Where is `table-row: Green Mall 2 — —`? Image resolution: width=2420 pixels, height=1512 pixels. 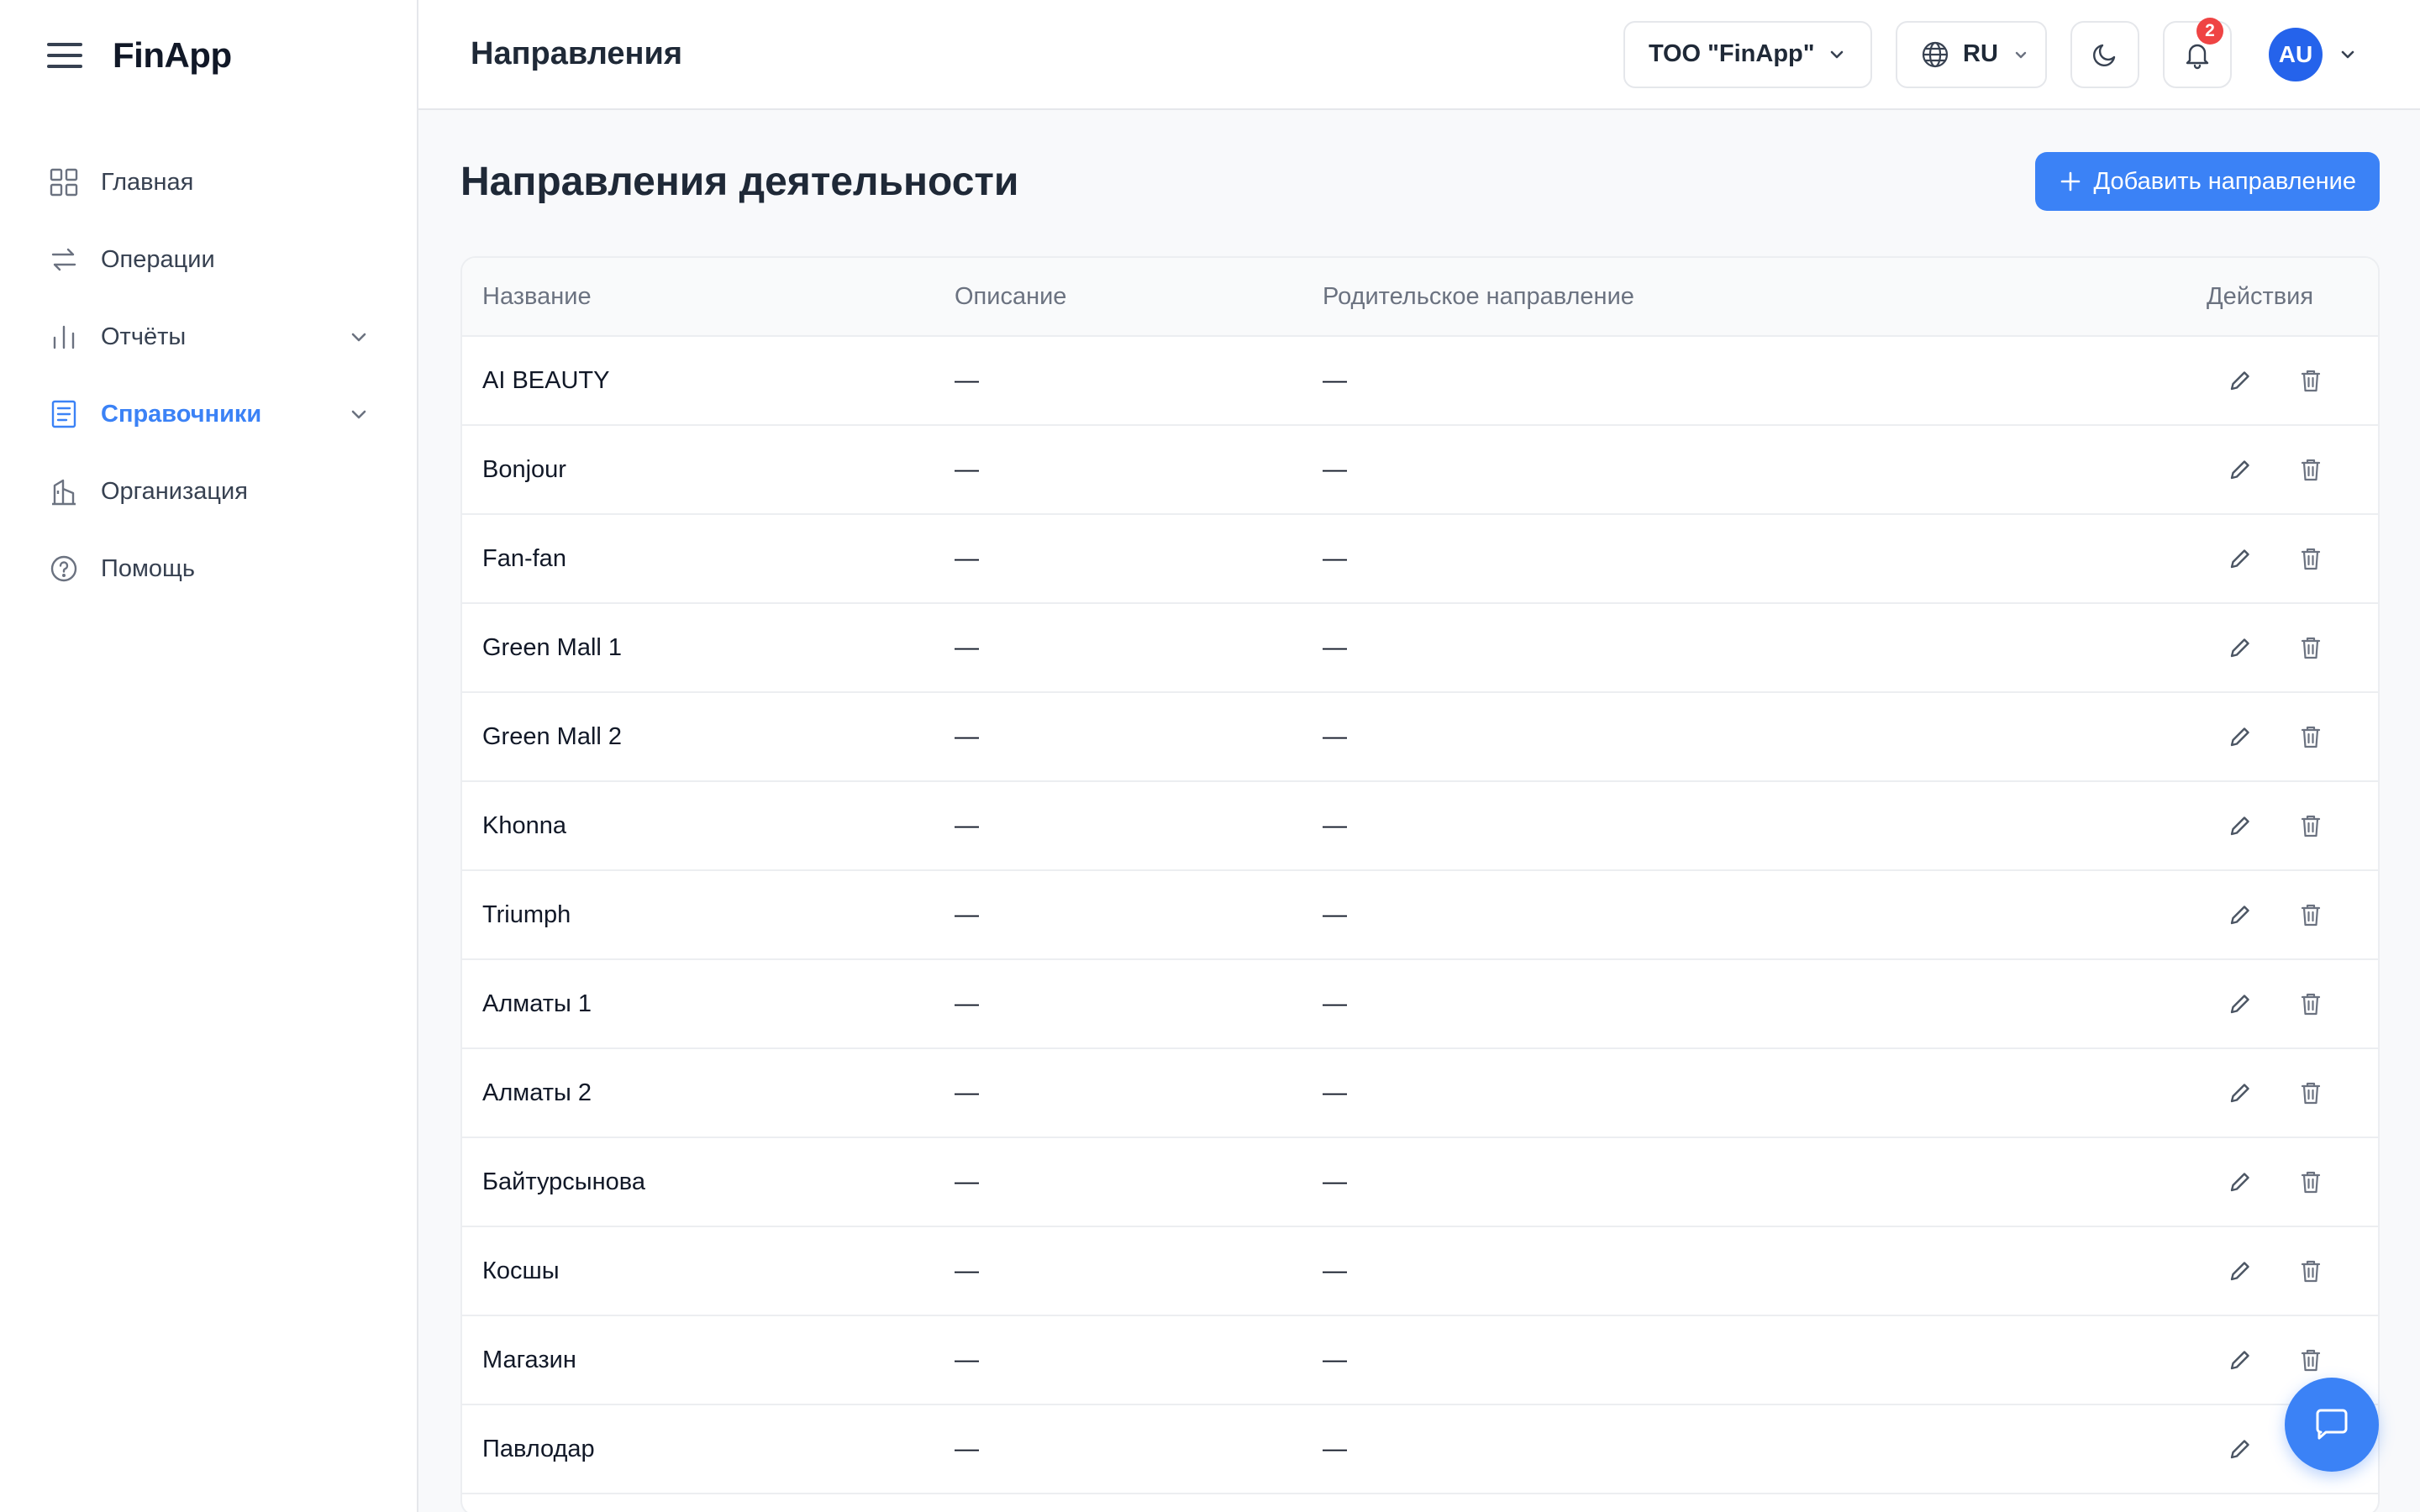 table-row: Green Mall 2 — — is located at coordinates (1420, 737).